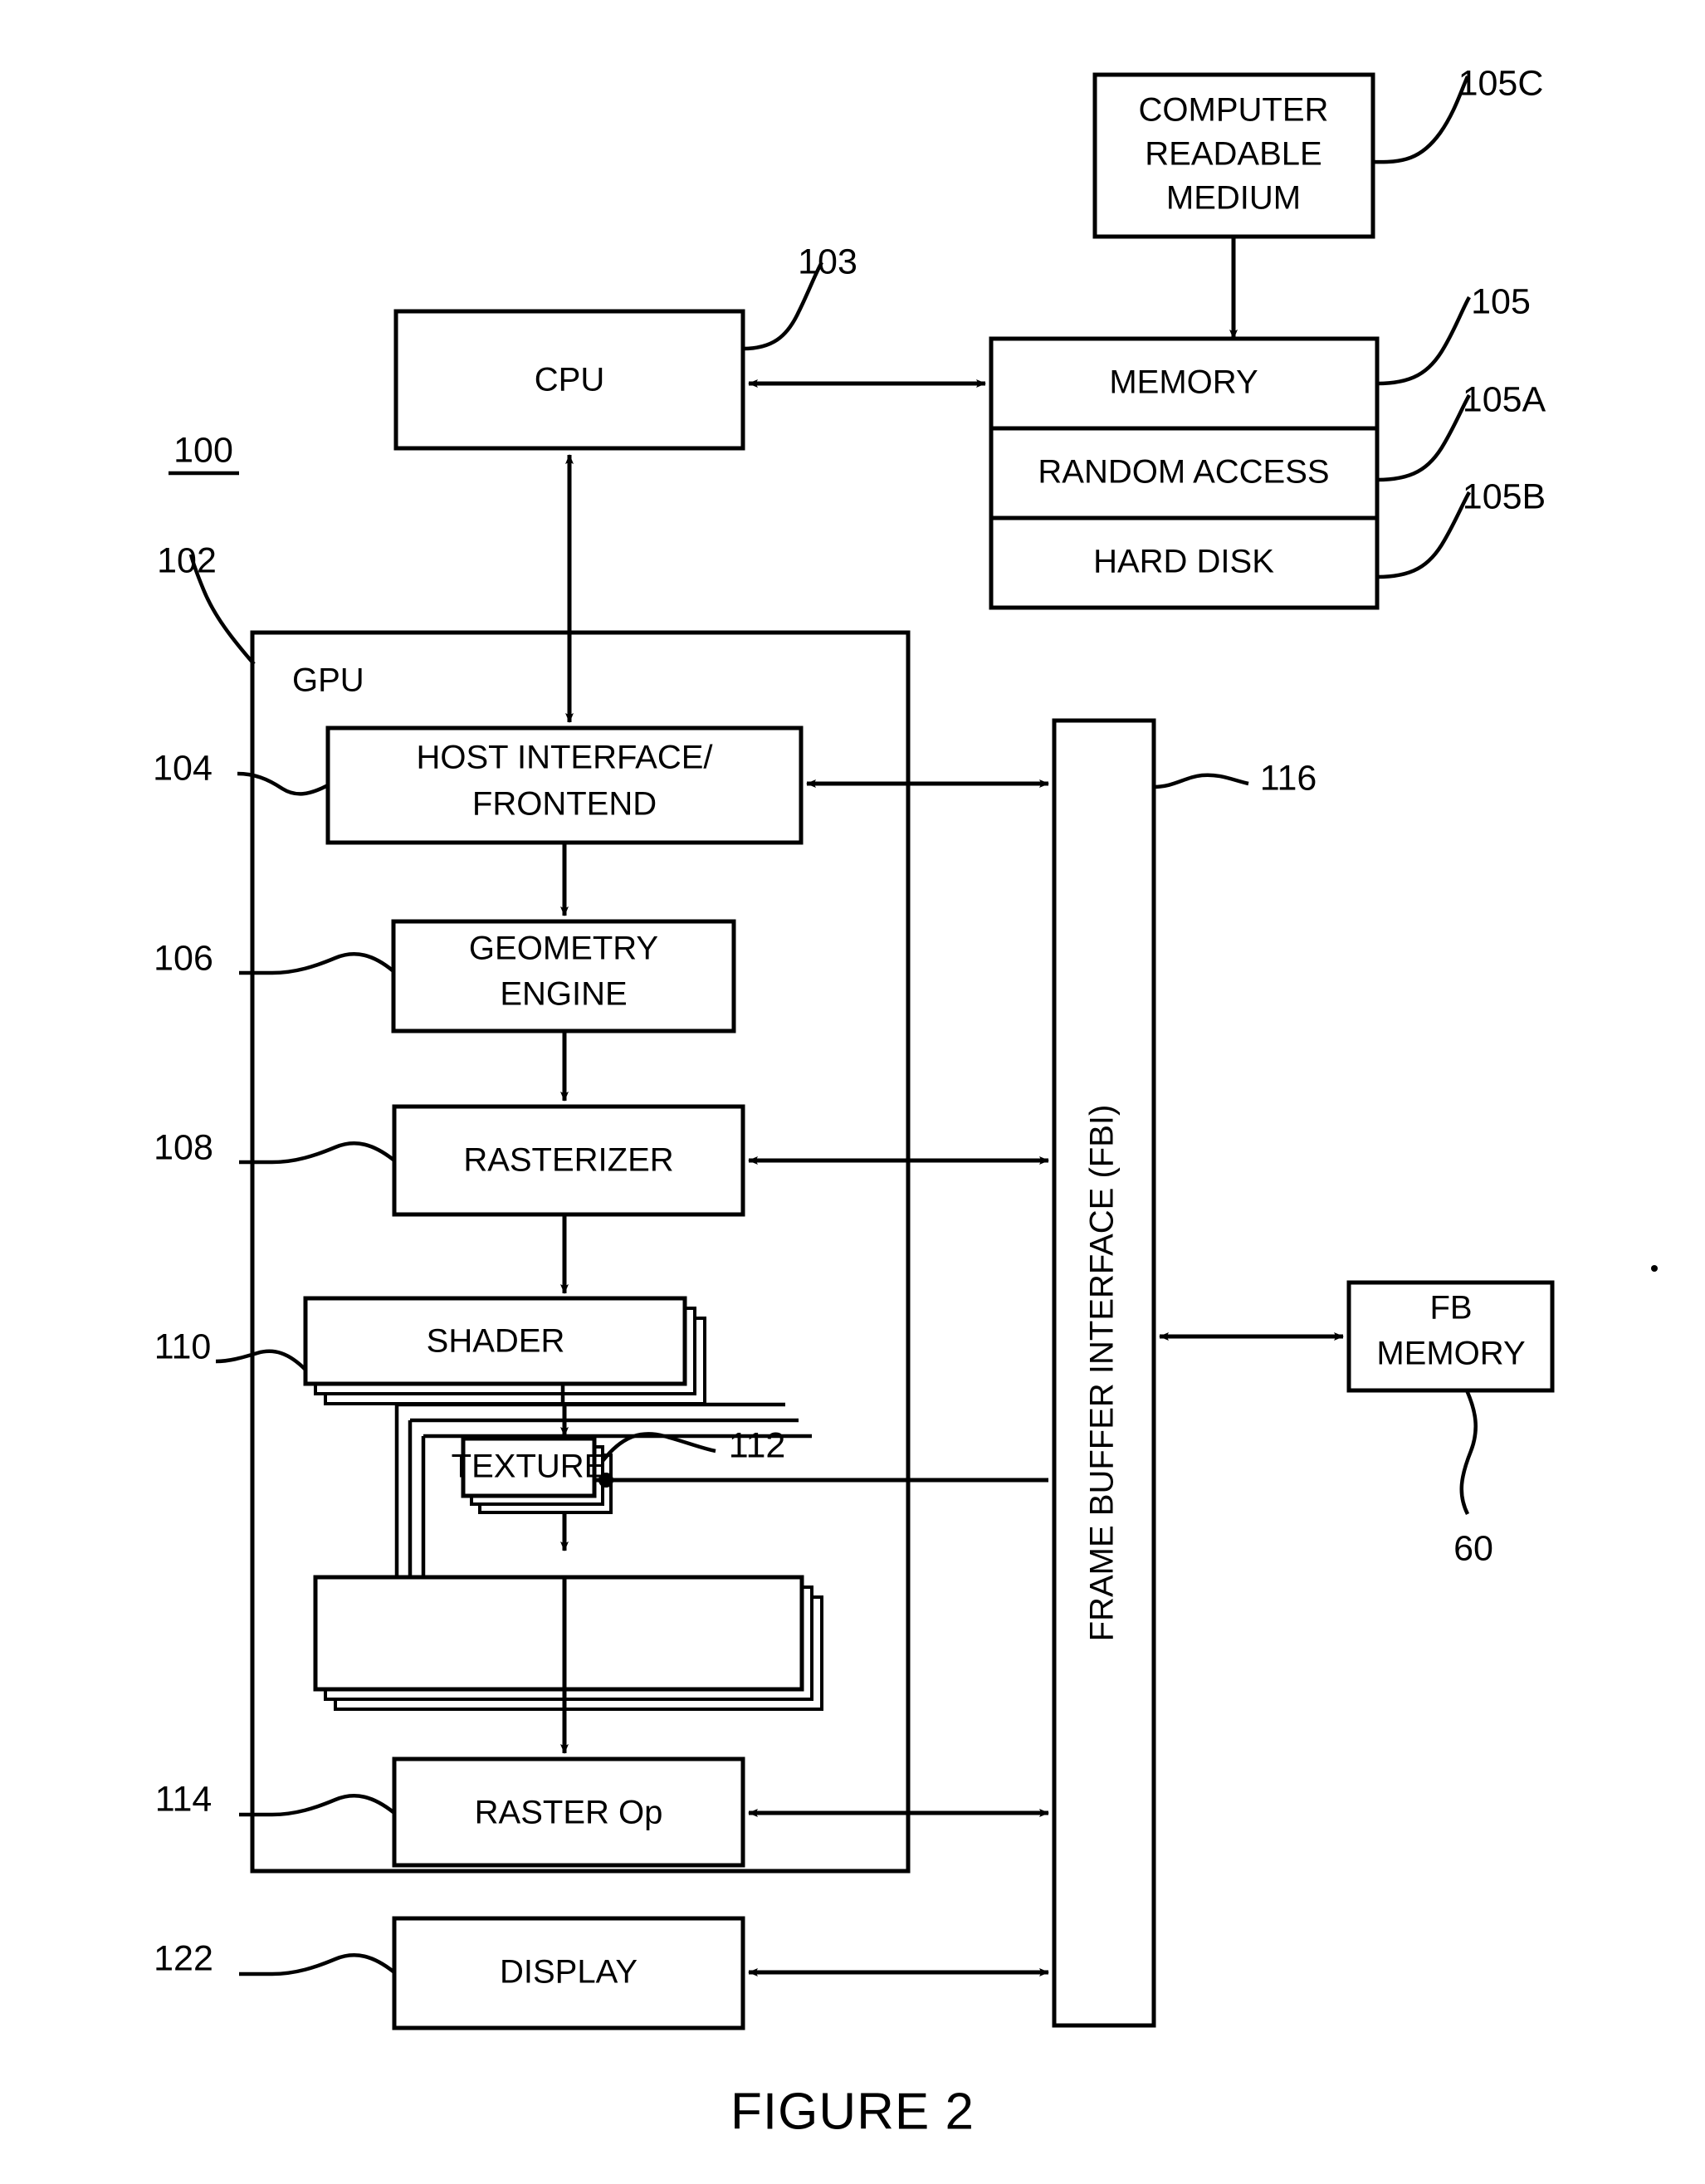 The height and width of the screenshot is (2184, 1705). What do you see at coordinates (1450, 1354) in the screenshot?
I see `fb-memory-label-line2: MEMORY` at bounding box center [1450, 1354].